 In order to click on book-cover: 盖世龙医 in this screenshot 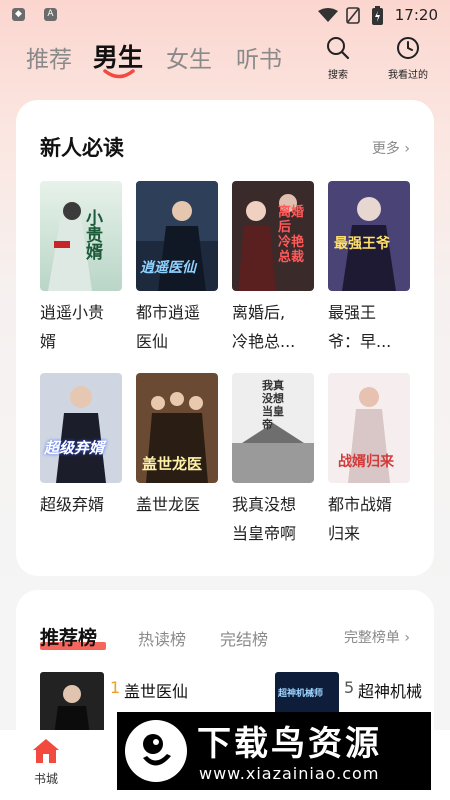, I will do `click(177, 428)`.